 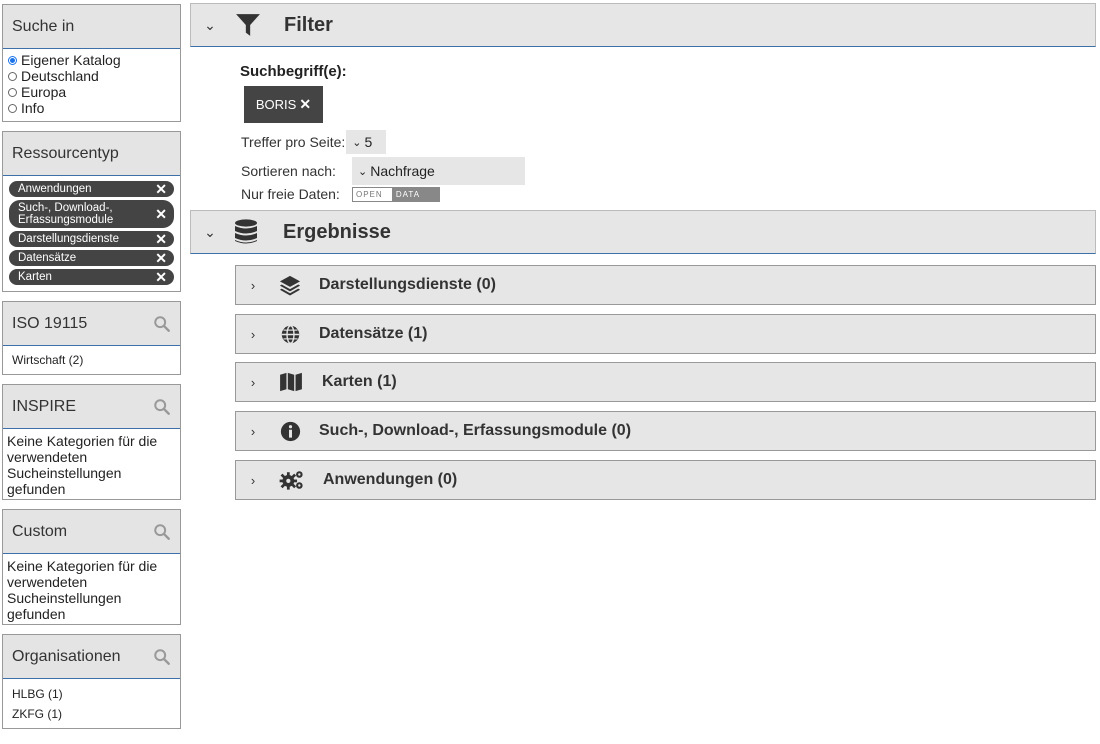 I want to click on per-page-select: ⌄ 5, so click(x=366, y=142).